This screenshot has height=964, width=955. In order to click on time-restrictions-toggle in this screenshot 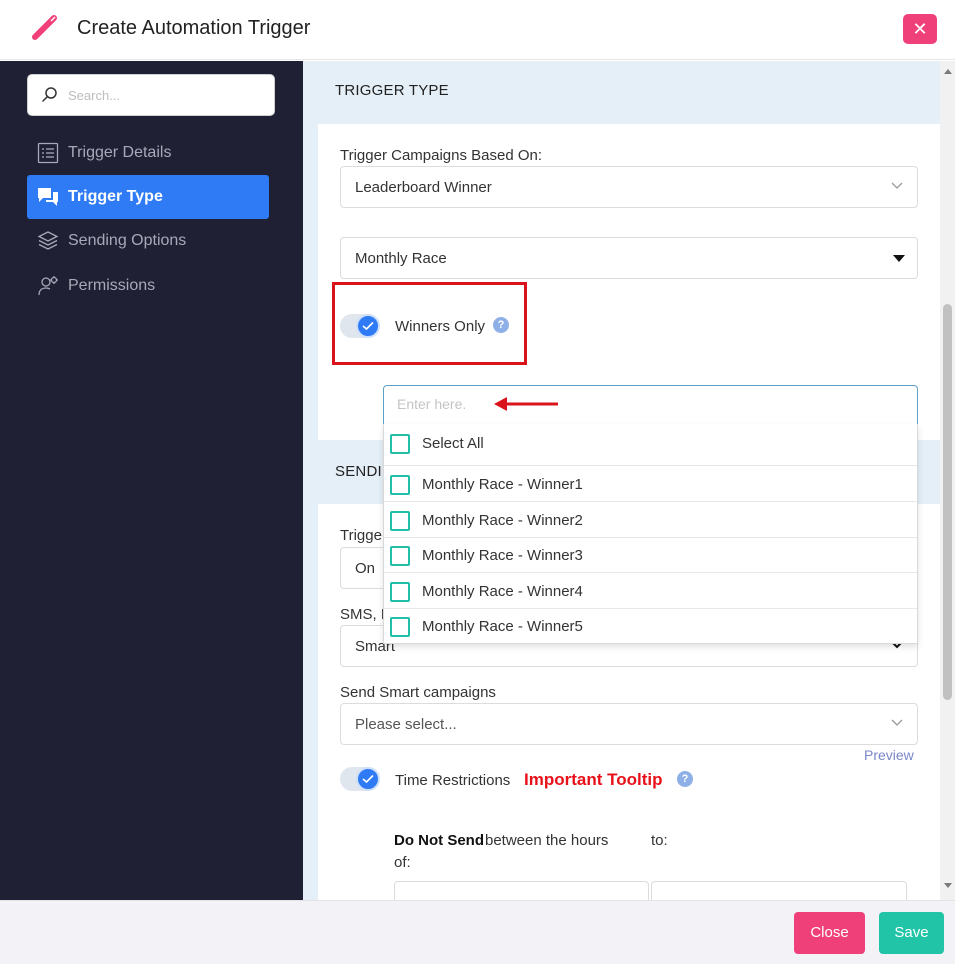, I will do `click(360, 779)`.